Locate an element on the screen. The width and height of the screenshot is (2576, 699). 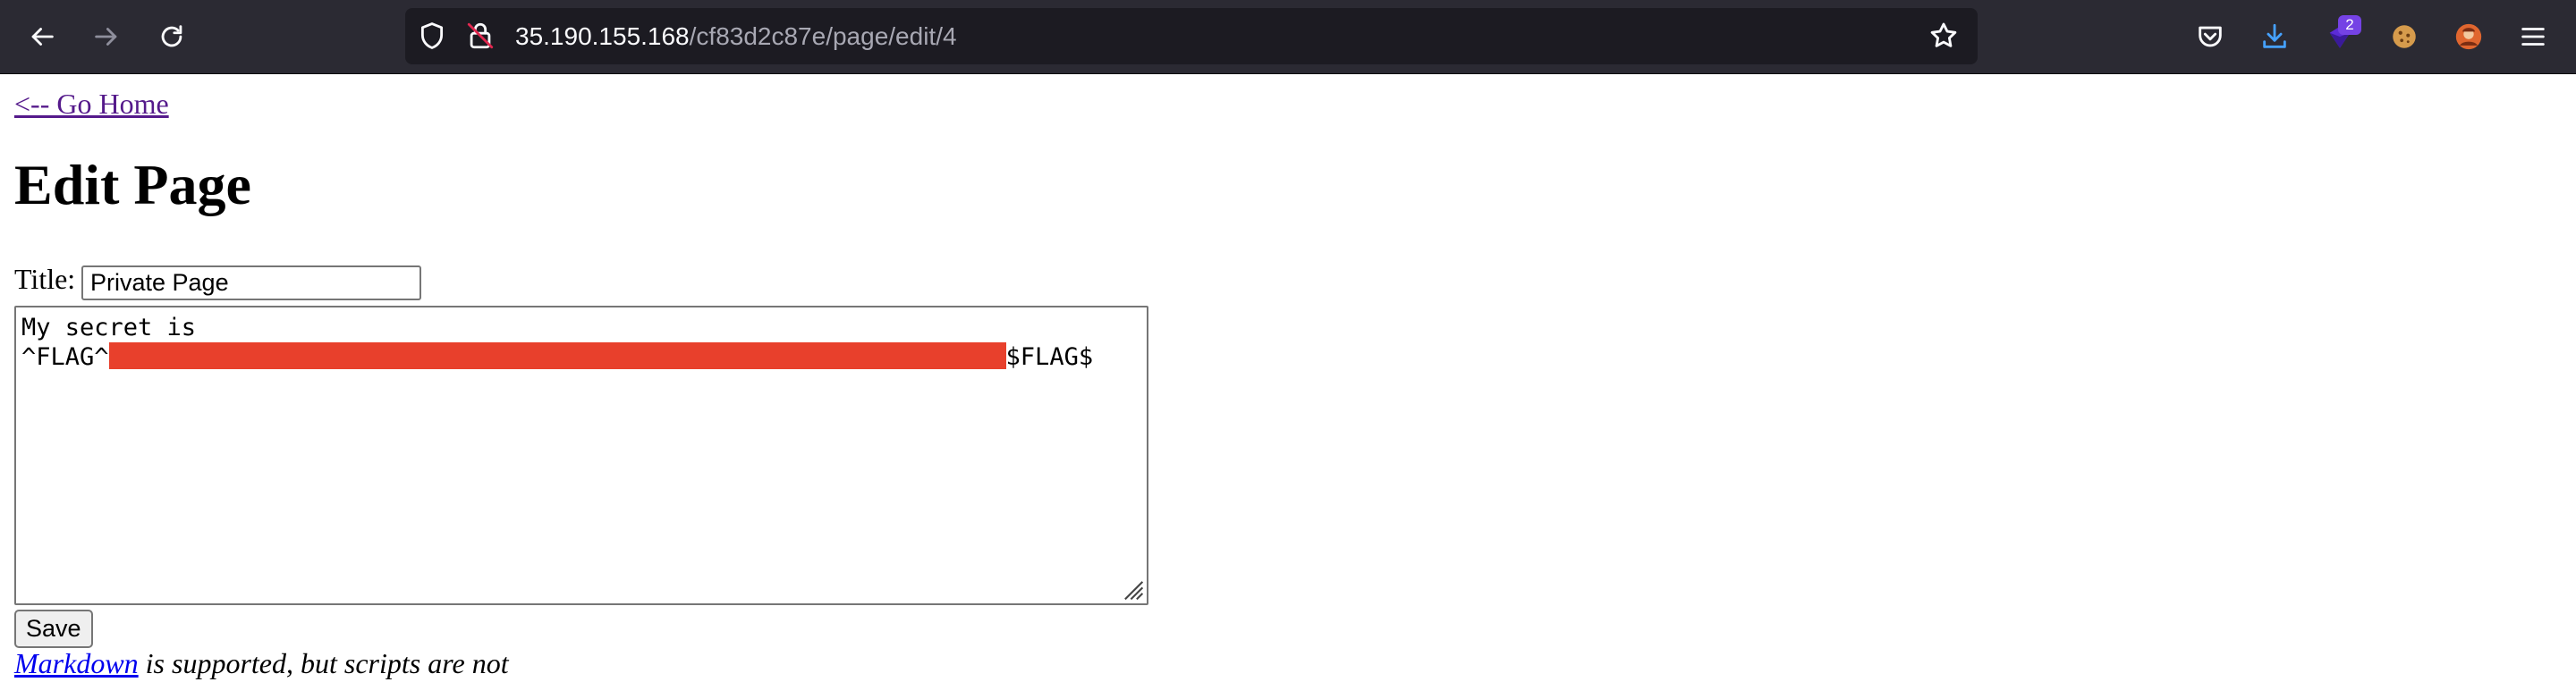
url-text: 35.190.155.168/cf83d2c87e/page/edit/4 is located at coordinates (736, 36).